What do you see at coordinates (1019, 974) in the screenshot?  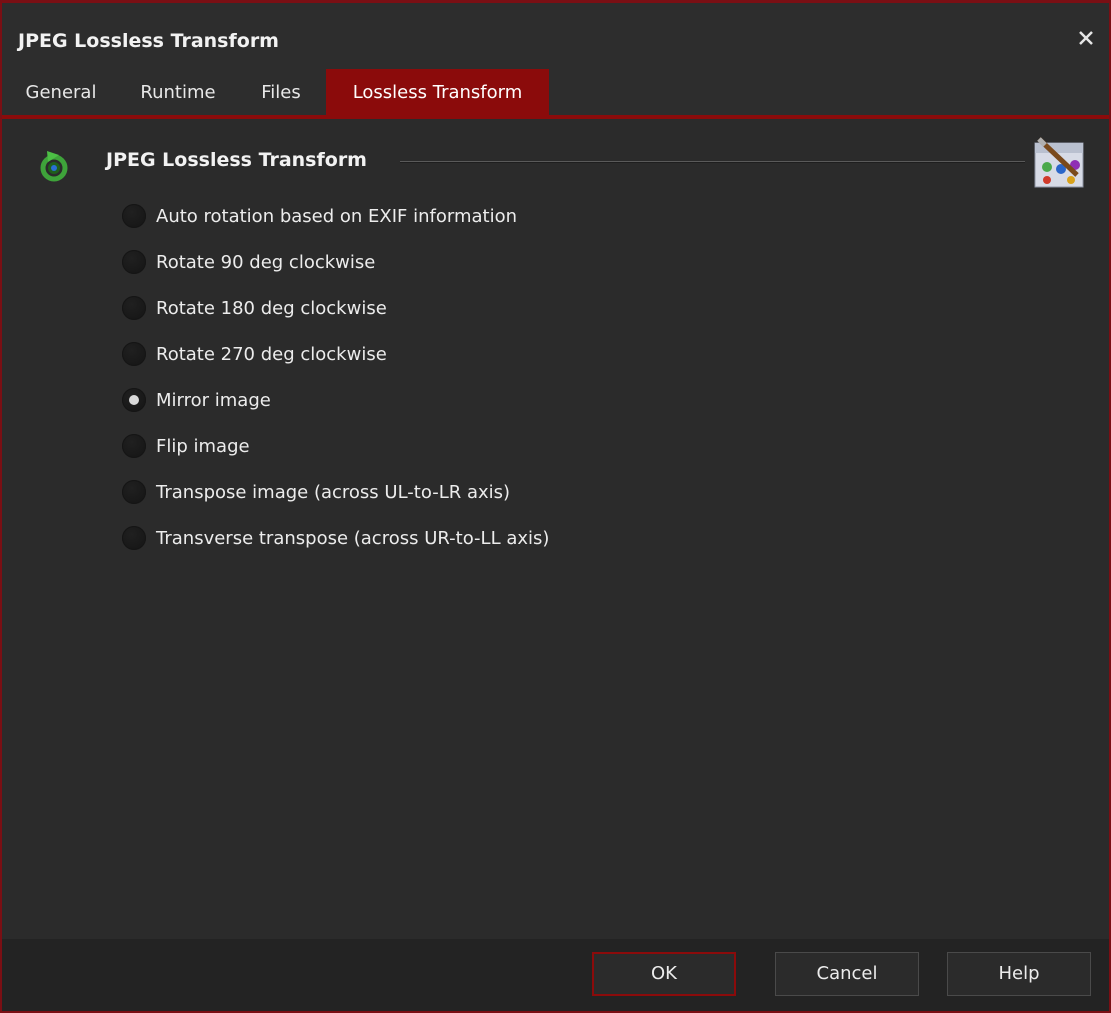 I see `help-button: Help` at bounding box center [1019, 974].